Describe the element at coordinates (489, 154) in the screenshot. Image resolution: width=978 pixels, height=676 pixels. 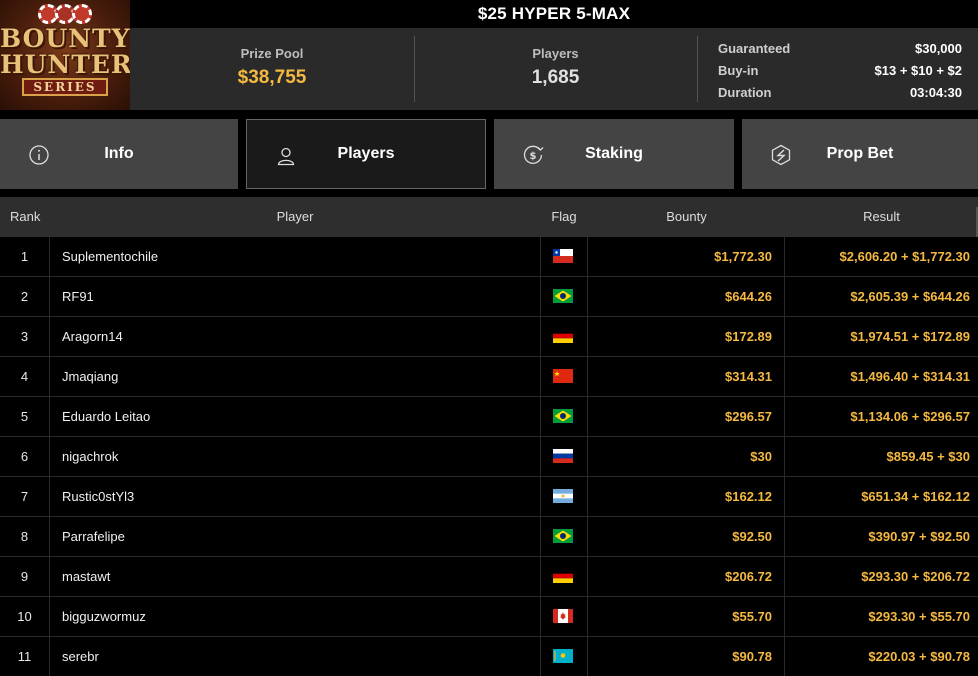
I see `tournament-tabs: Info Players $ Staking Prop Bet` at that location.